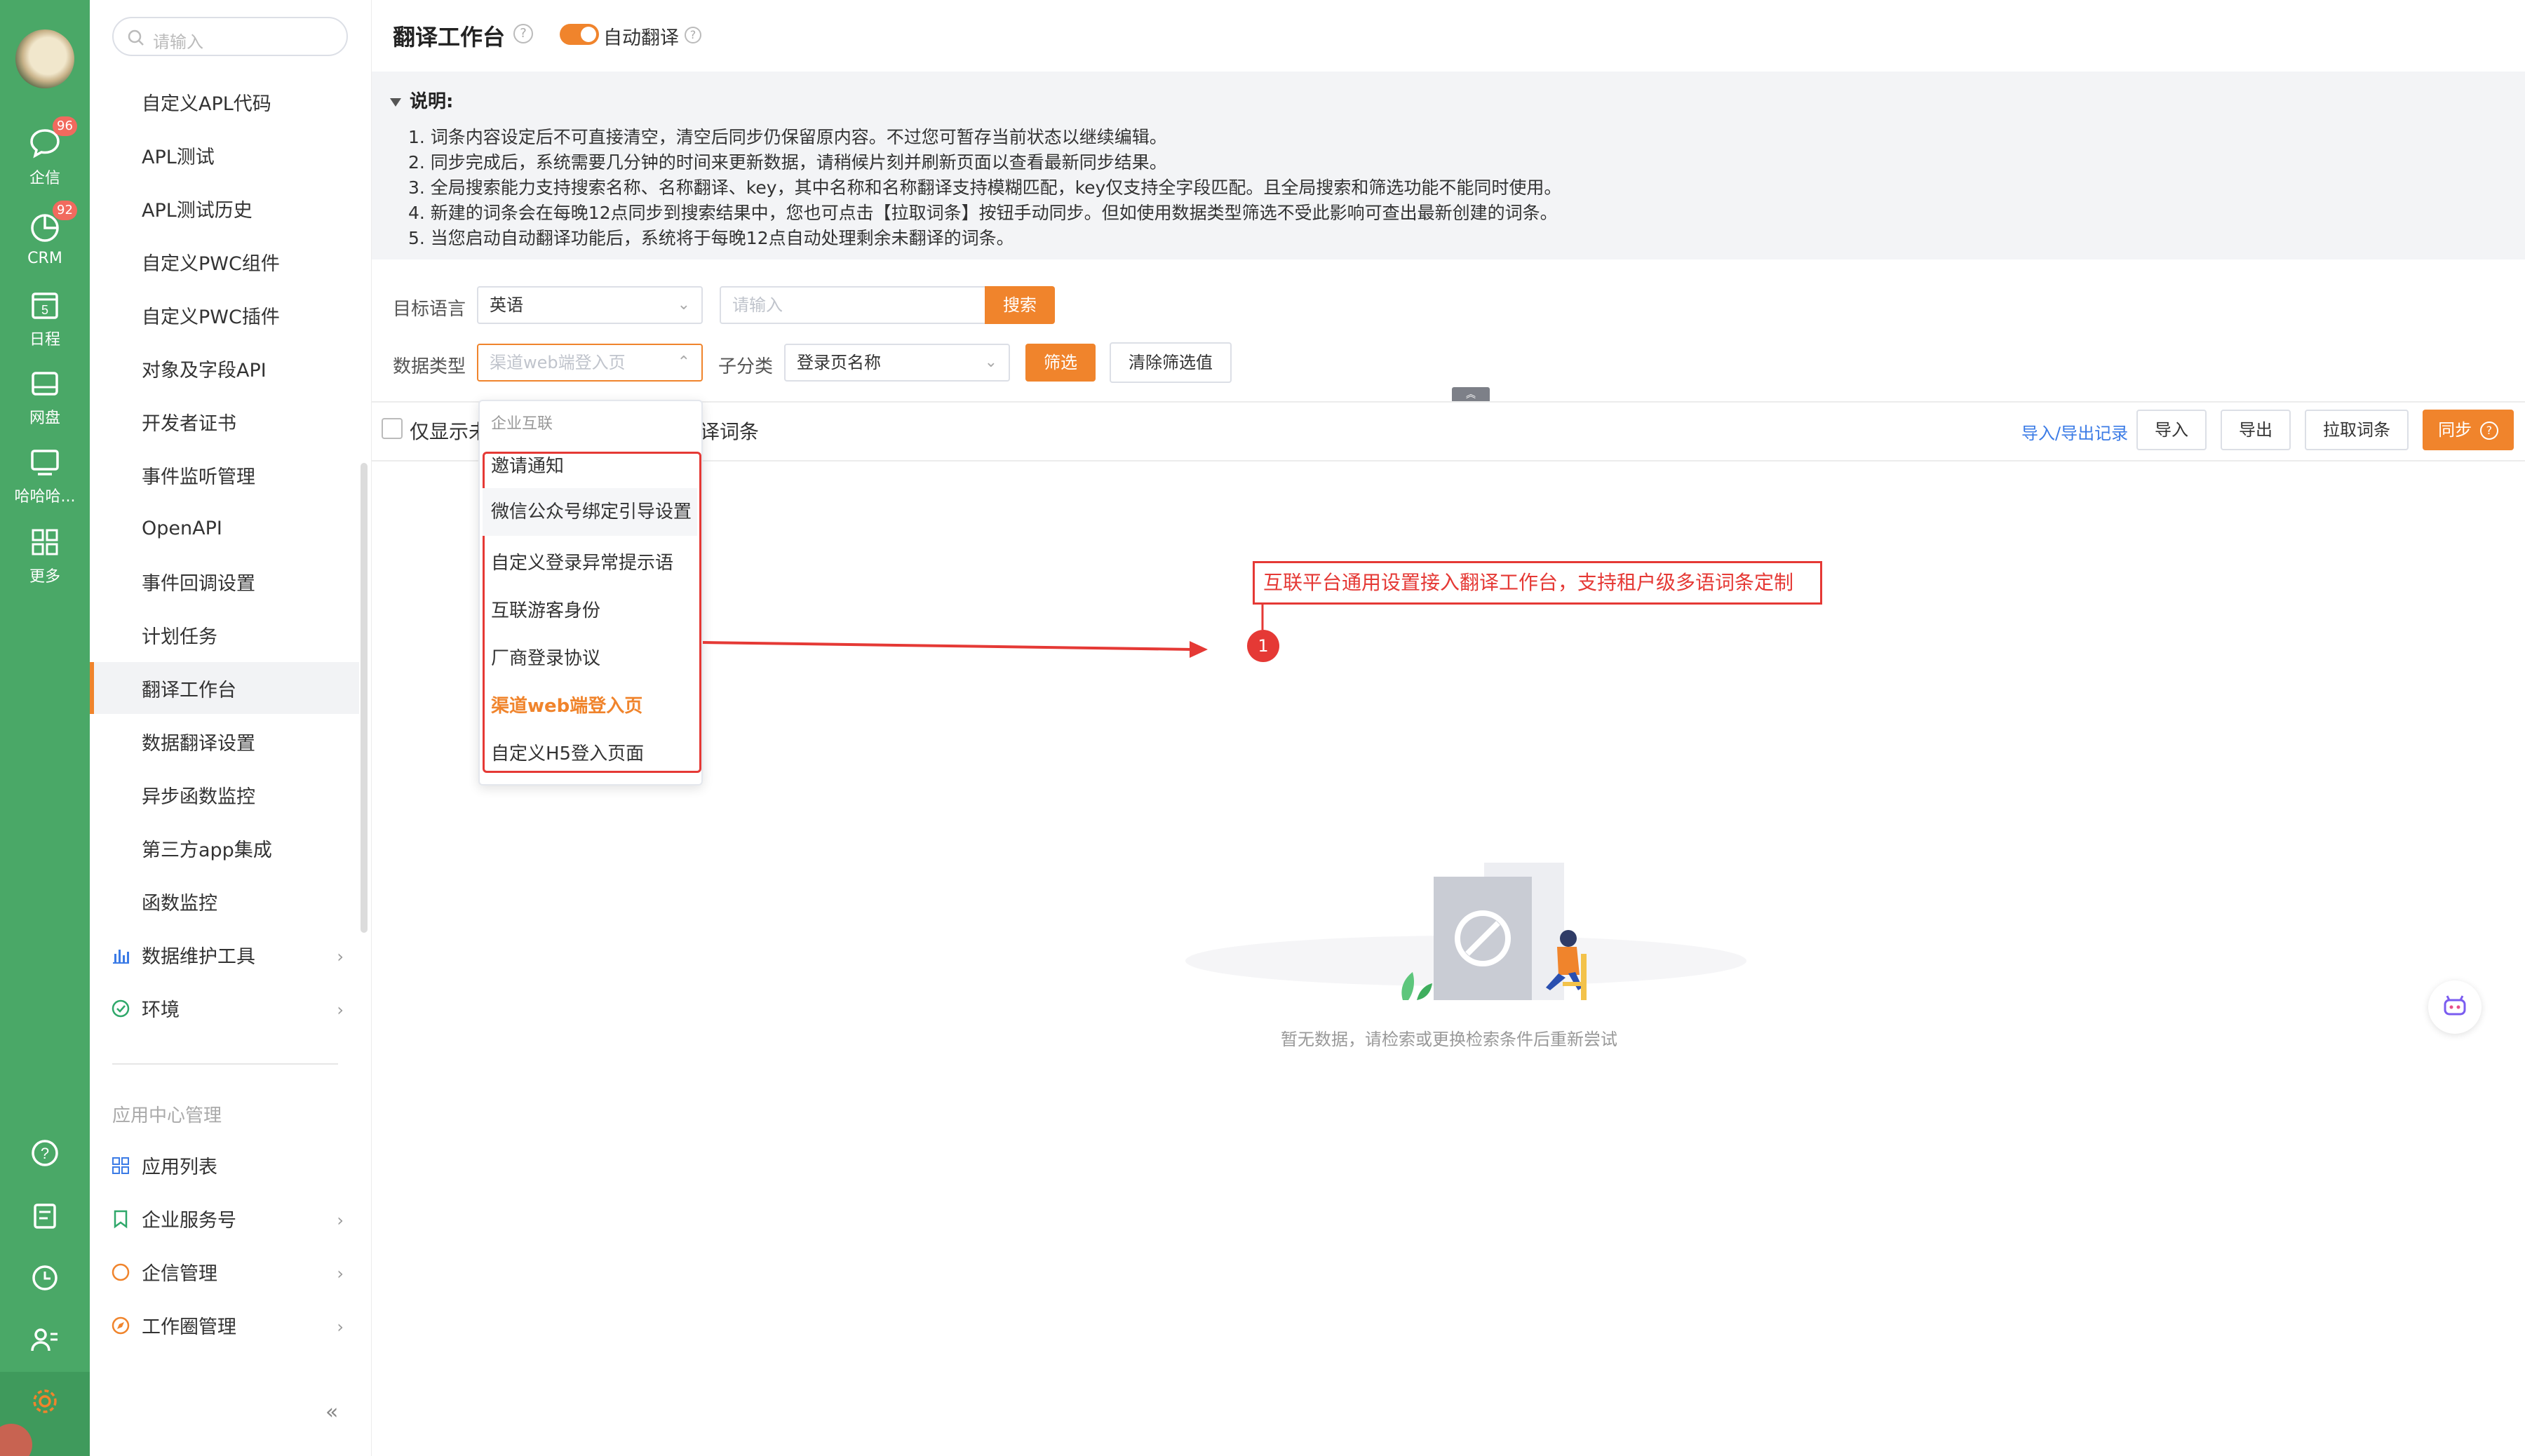 This screenshot has width=2525, height=1456. Describe the element at coordinates (167, 1115) in the screenshot. I see `sidebar-section-title: 应用中心管理` at that location.